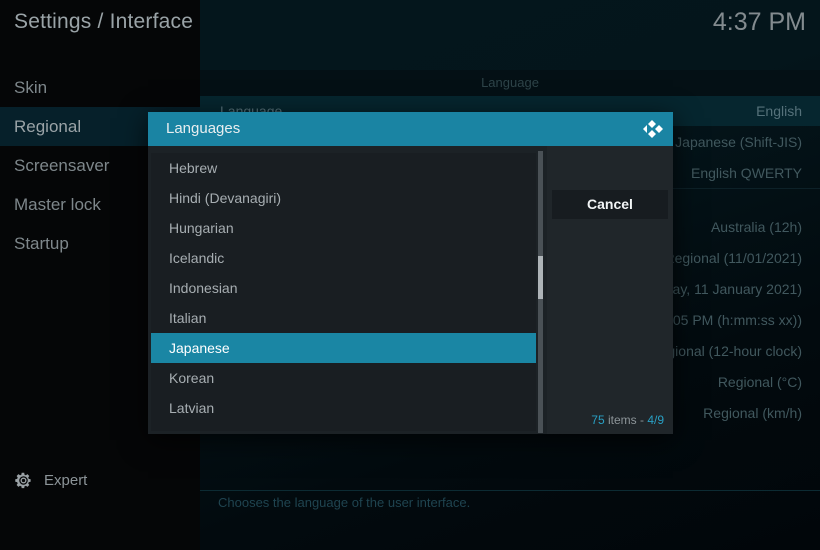  What do you see at coordinates (652, 129) in the screenshot?
I see `kodi-logo-icon` at bounding box center [652, 129].